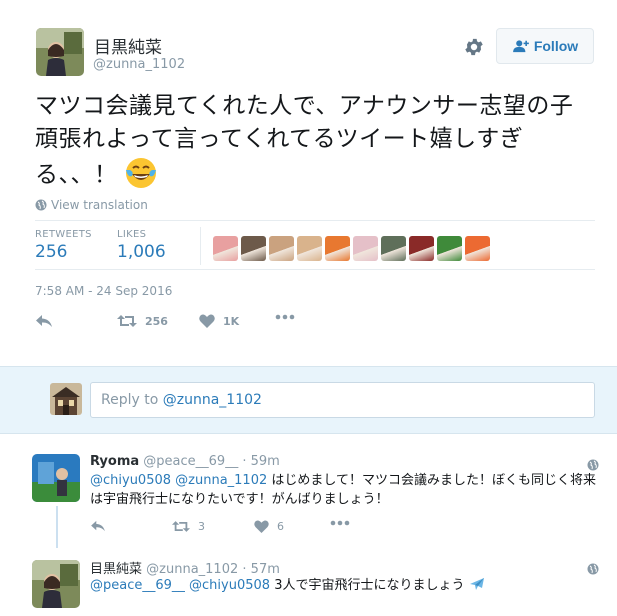 Image resolution: width=617 pixels, height=616 pixels. Describe the element at coordinates (60, 52) in the screenshot. I see `author-avatar` at that location.